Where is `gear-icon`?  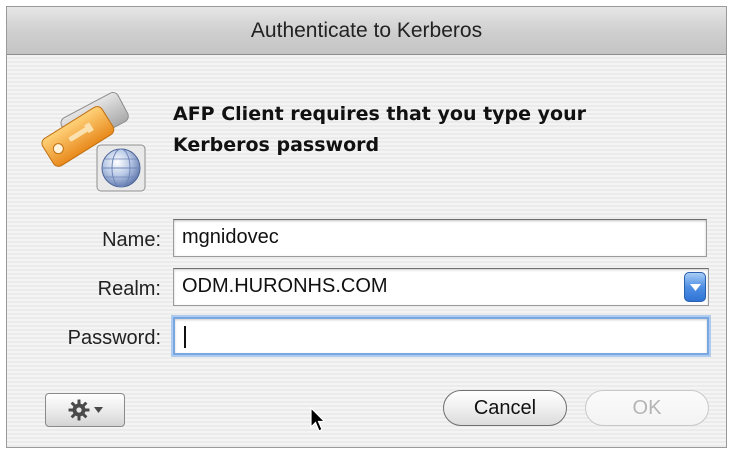 gear-icon is located at coordinates (78, 410).